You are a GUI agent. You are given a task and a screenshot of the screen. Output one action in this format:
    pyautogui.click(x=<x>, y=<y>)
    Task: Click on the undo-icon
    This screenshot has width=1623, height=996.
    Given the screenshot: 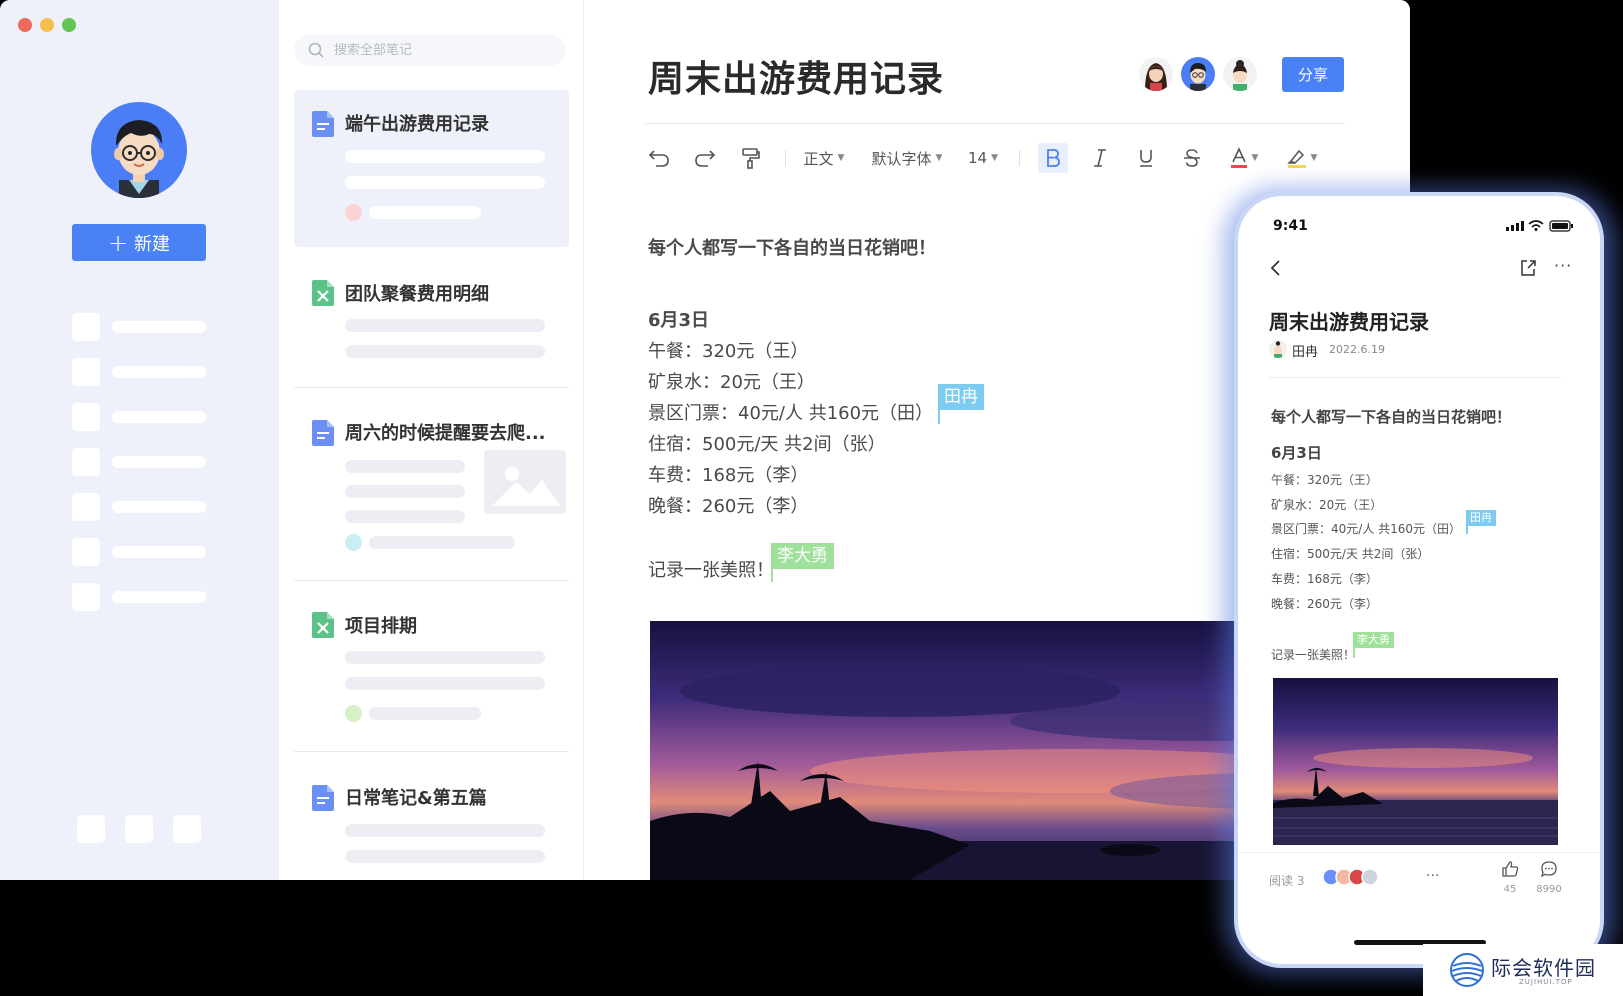 What is the action you would take?
    pyautogui.click(x=658, y=158)
    